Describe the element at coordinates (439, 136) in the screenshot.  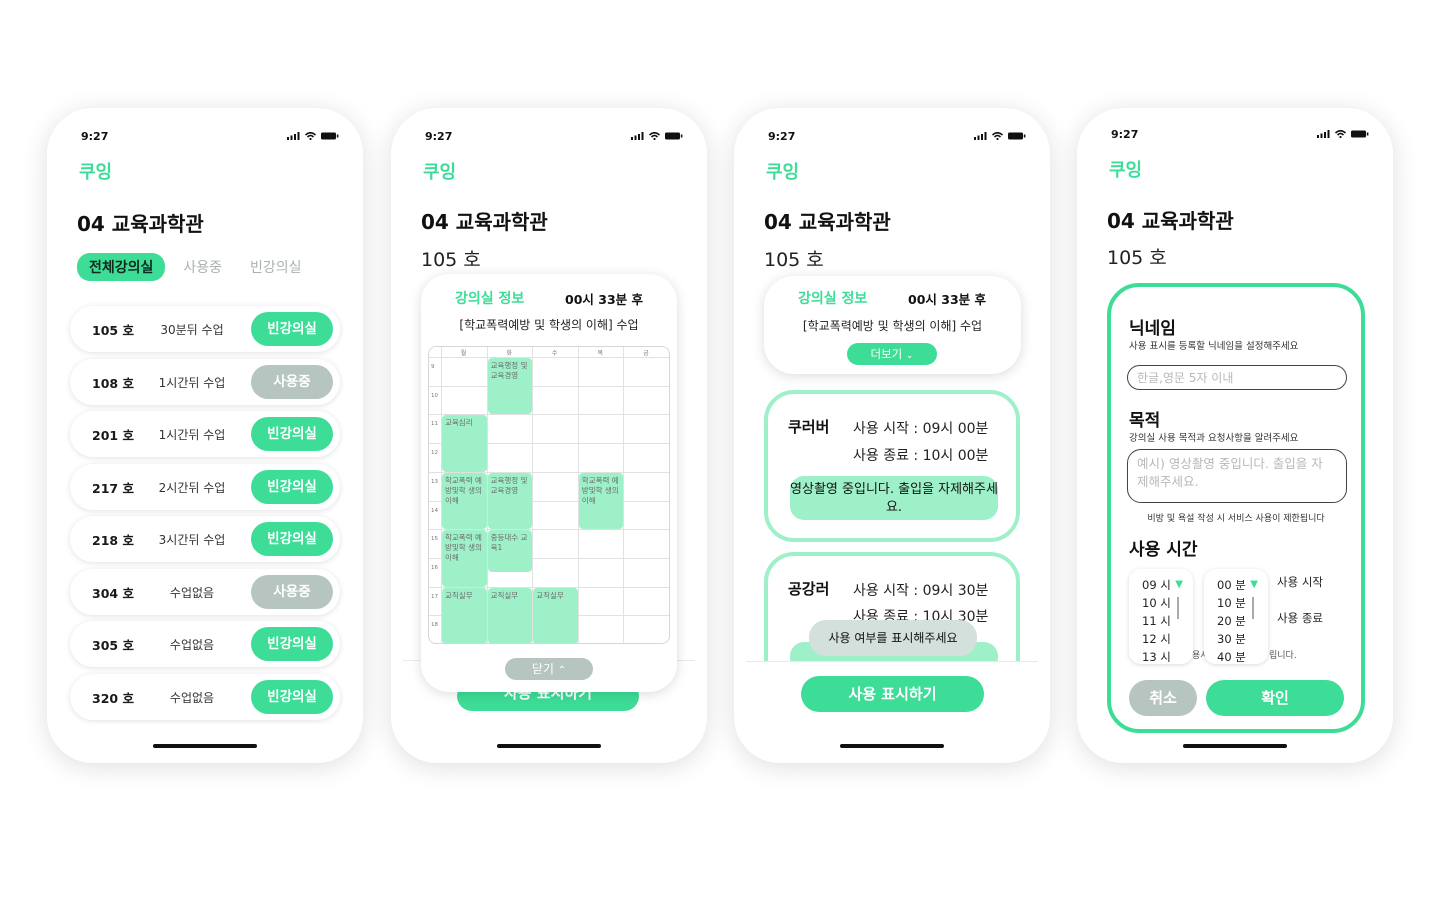
I see `clock: 9:27` at that location.